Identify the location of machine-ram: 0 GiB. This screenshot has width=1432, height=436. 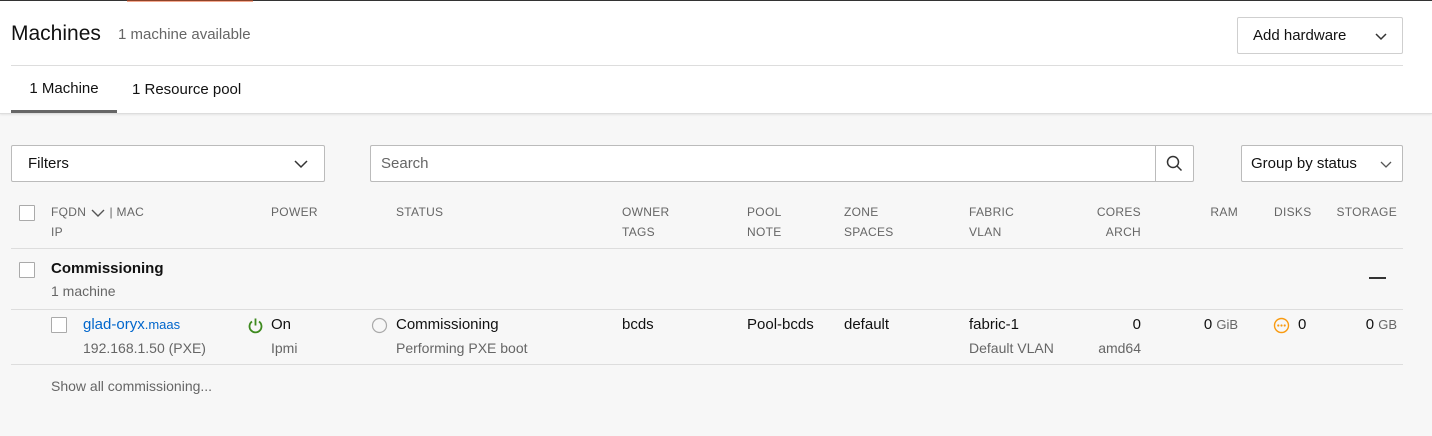
(1221, 324).